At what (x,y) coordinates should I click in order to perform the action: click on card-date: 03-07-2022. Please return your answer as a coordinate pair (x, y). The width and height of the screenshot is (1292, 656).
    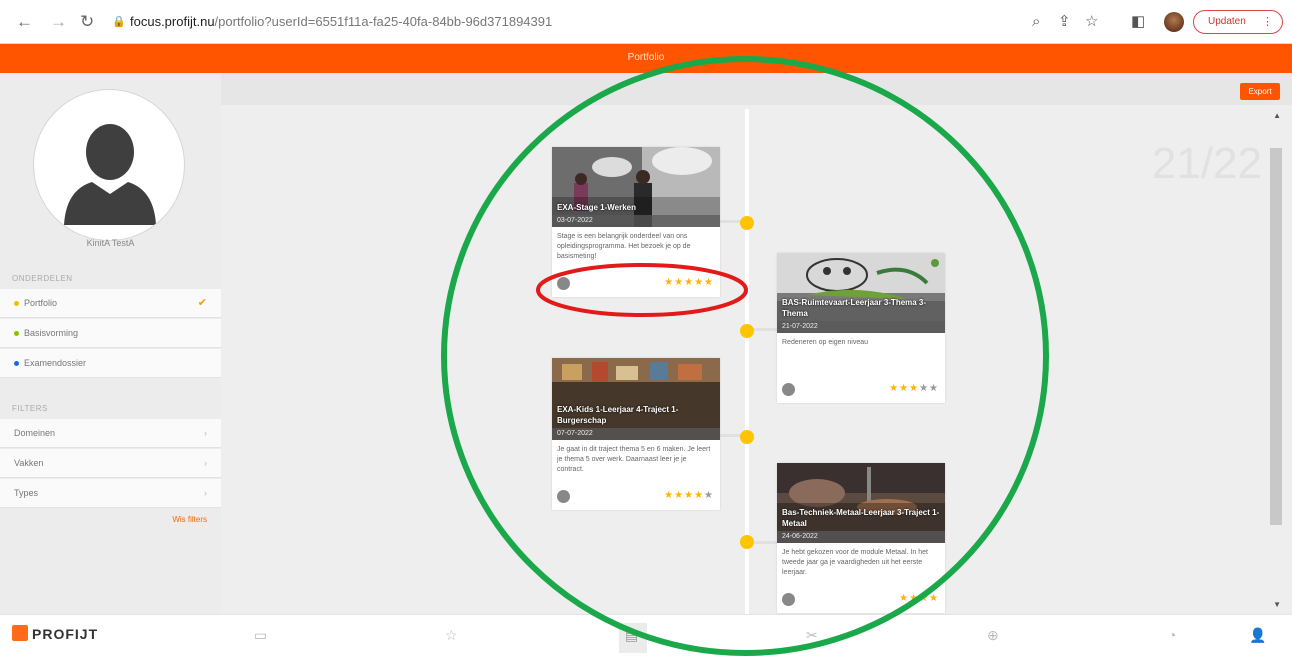
    Looking at the image, I should click on (636, 221).